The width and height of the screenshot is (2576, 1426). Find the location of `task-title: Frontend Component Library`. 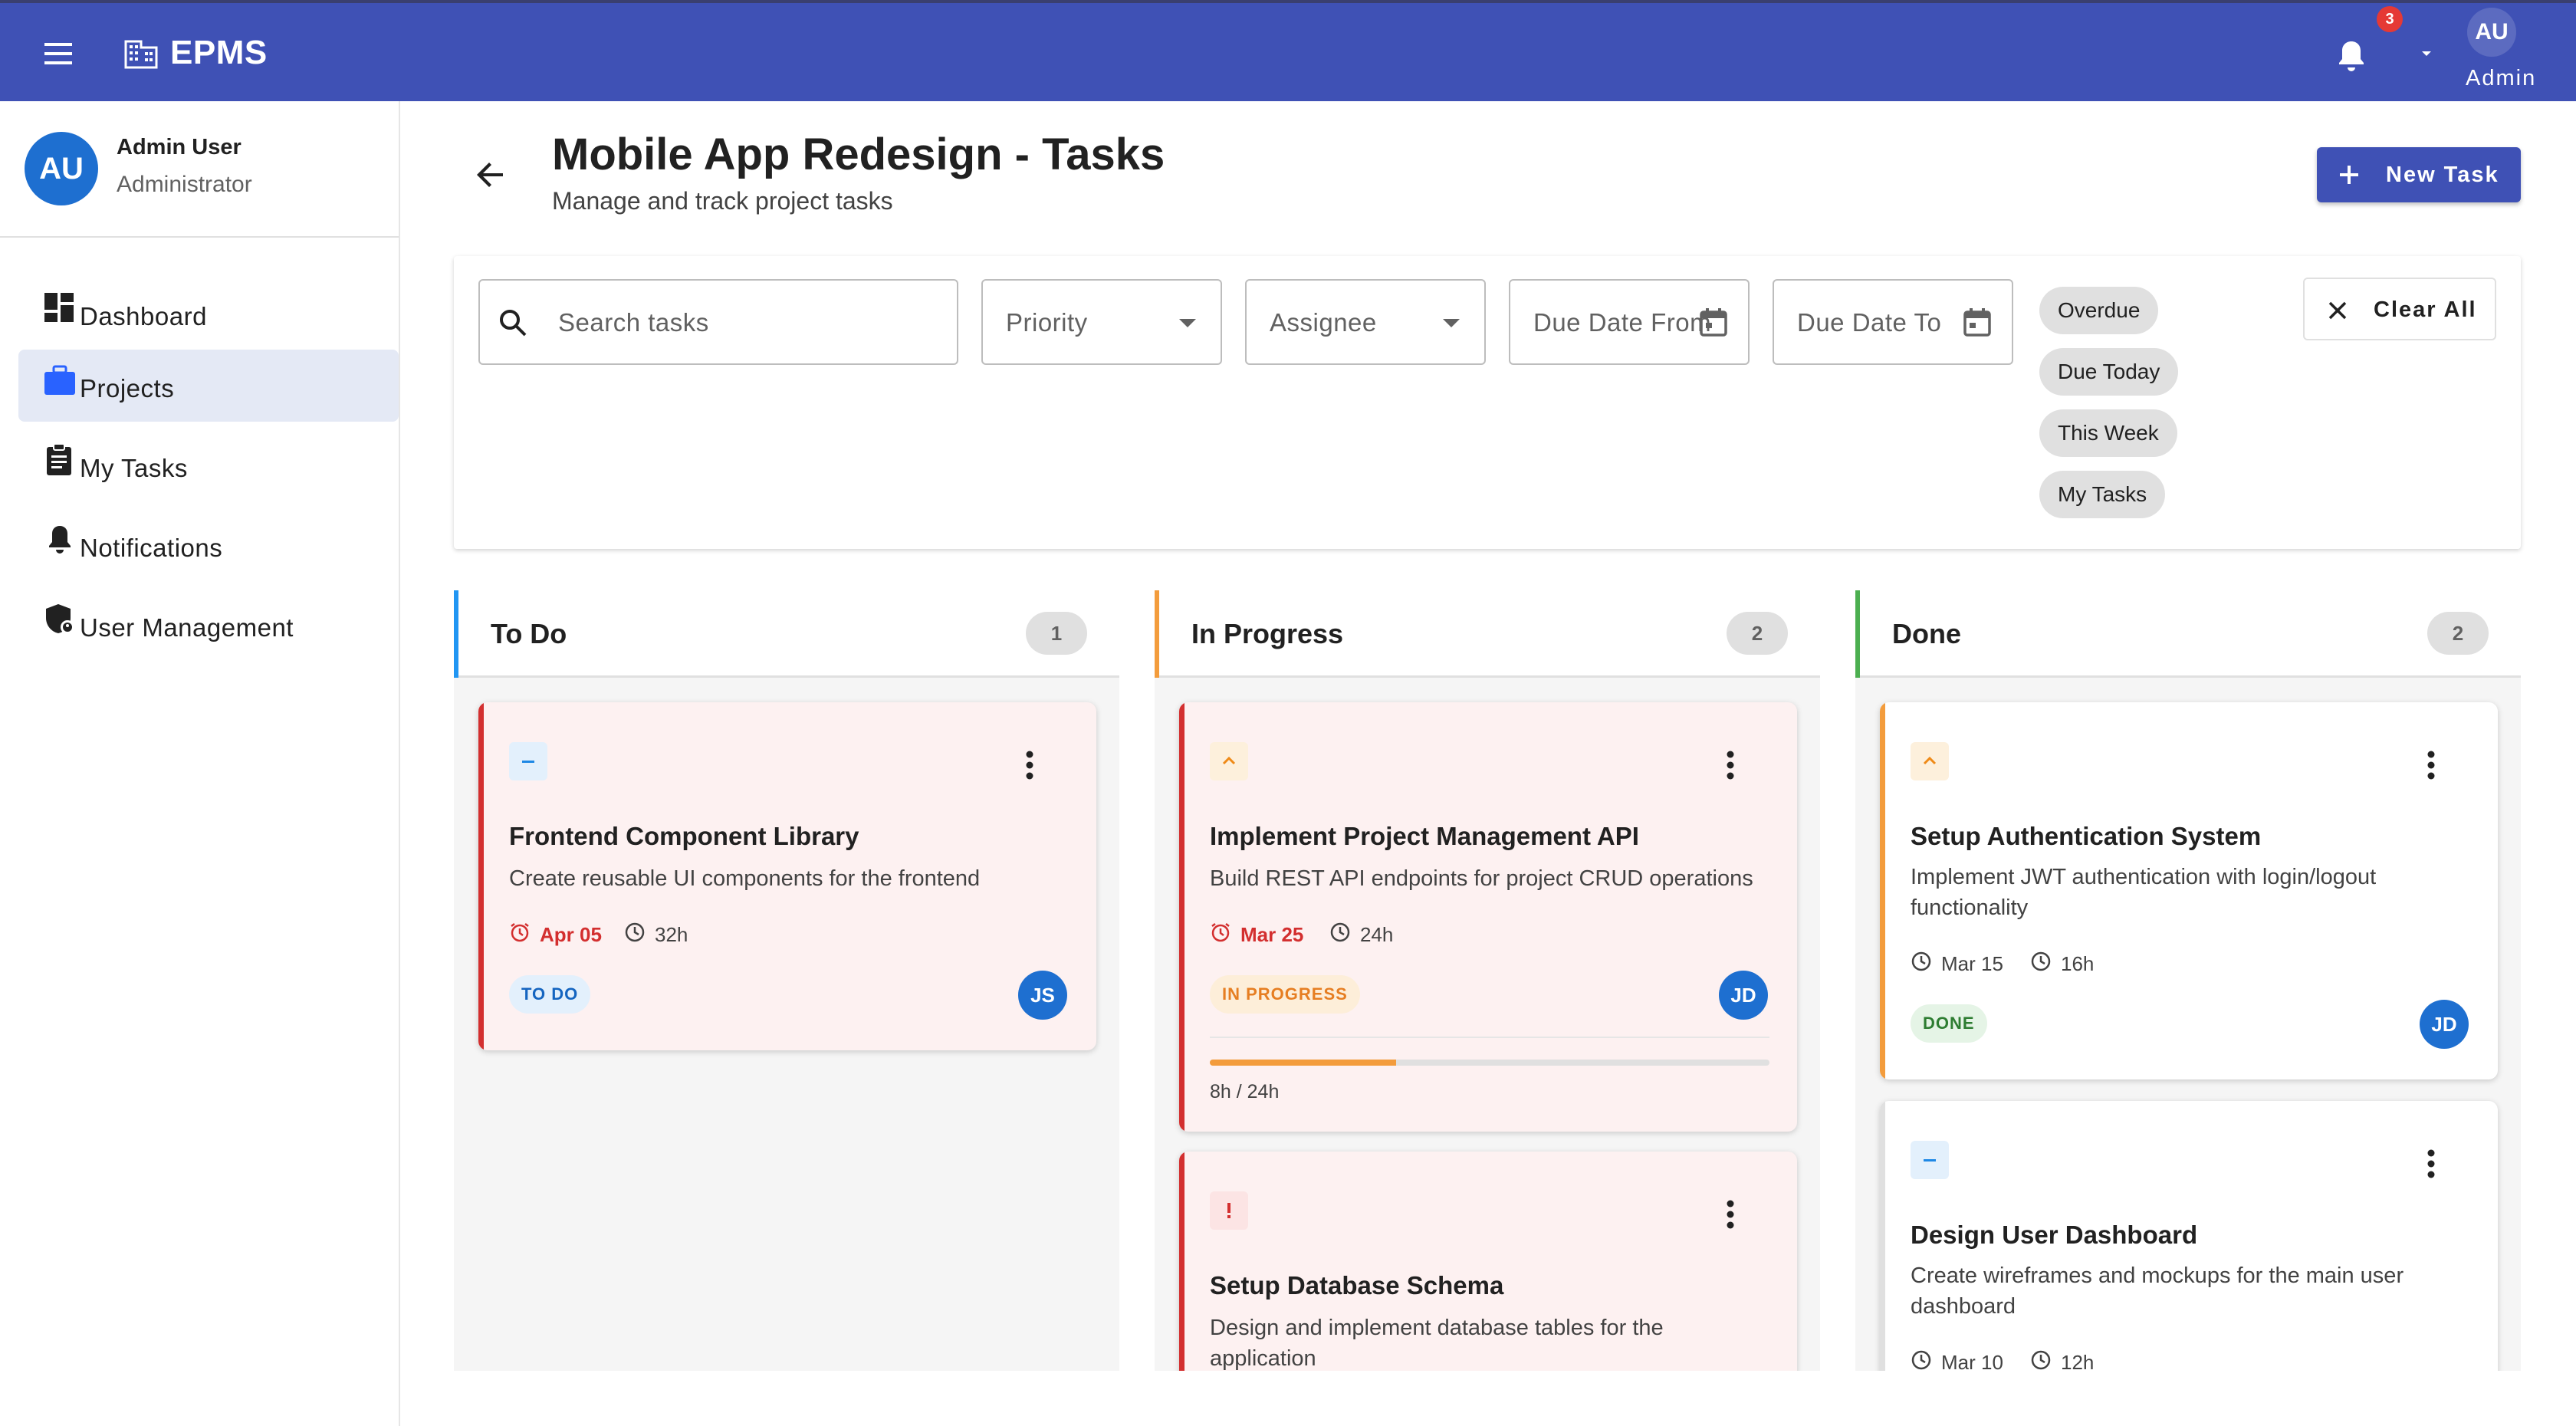

task-title: Frontend Component Library is located at coordinates (684, 836).